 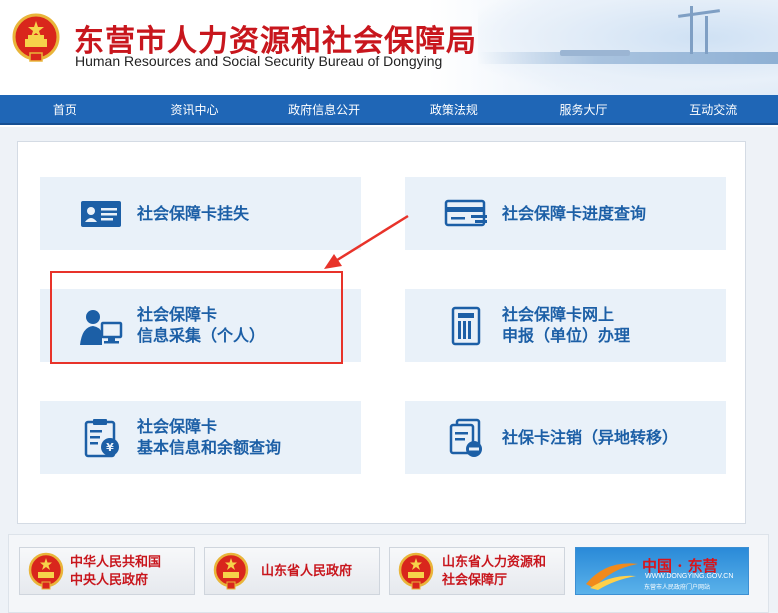 I want to click on portal-subtitle: 东营市人民政府门户网站, so click(x=677, y=587).